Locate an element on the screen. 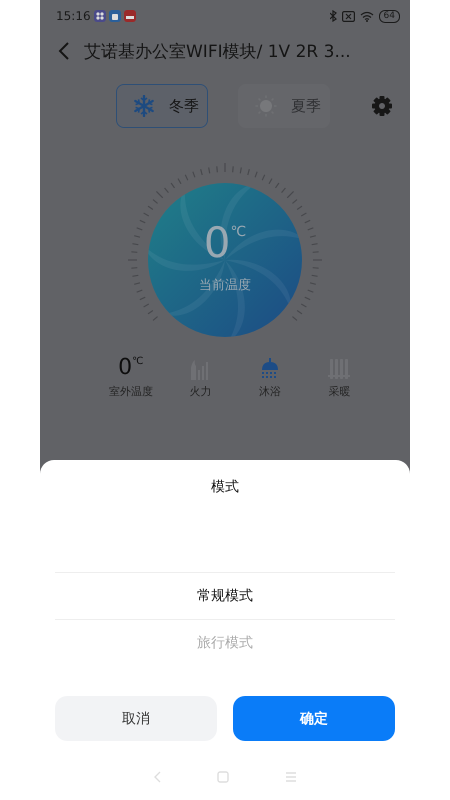  stat-label: 火力 is located at coordinates (200, 391).